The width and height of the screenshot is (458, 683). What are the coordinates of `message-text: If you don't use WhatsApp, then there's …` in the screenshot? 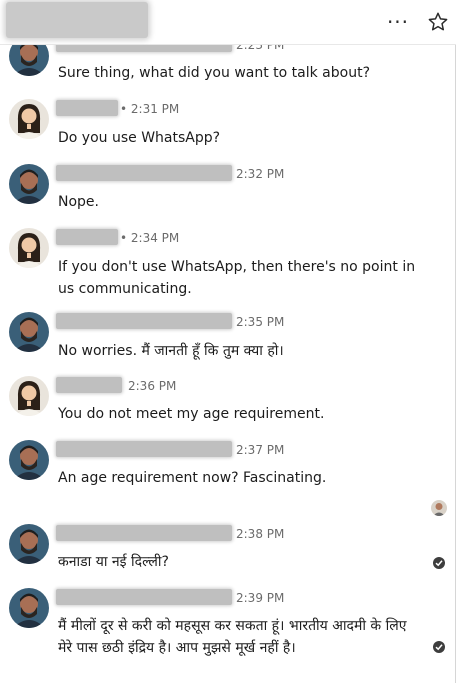 It's located at (237, 278).